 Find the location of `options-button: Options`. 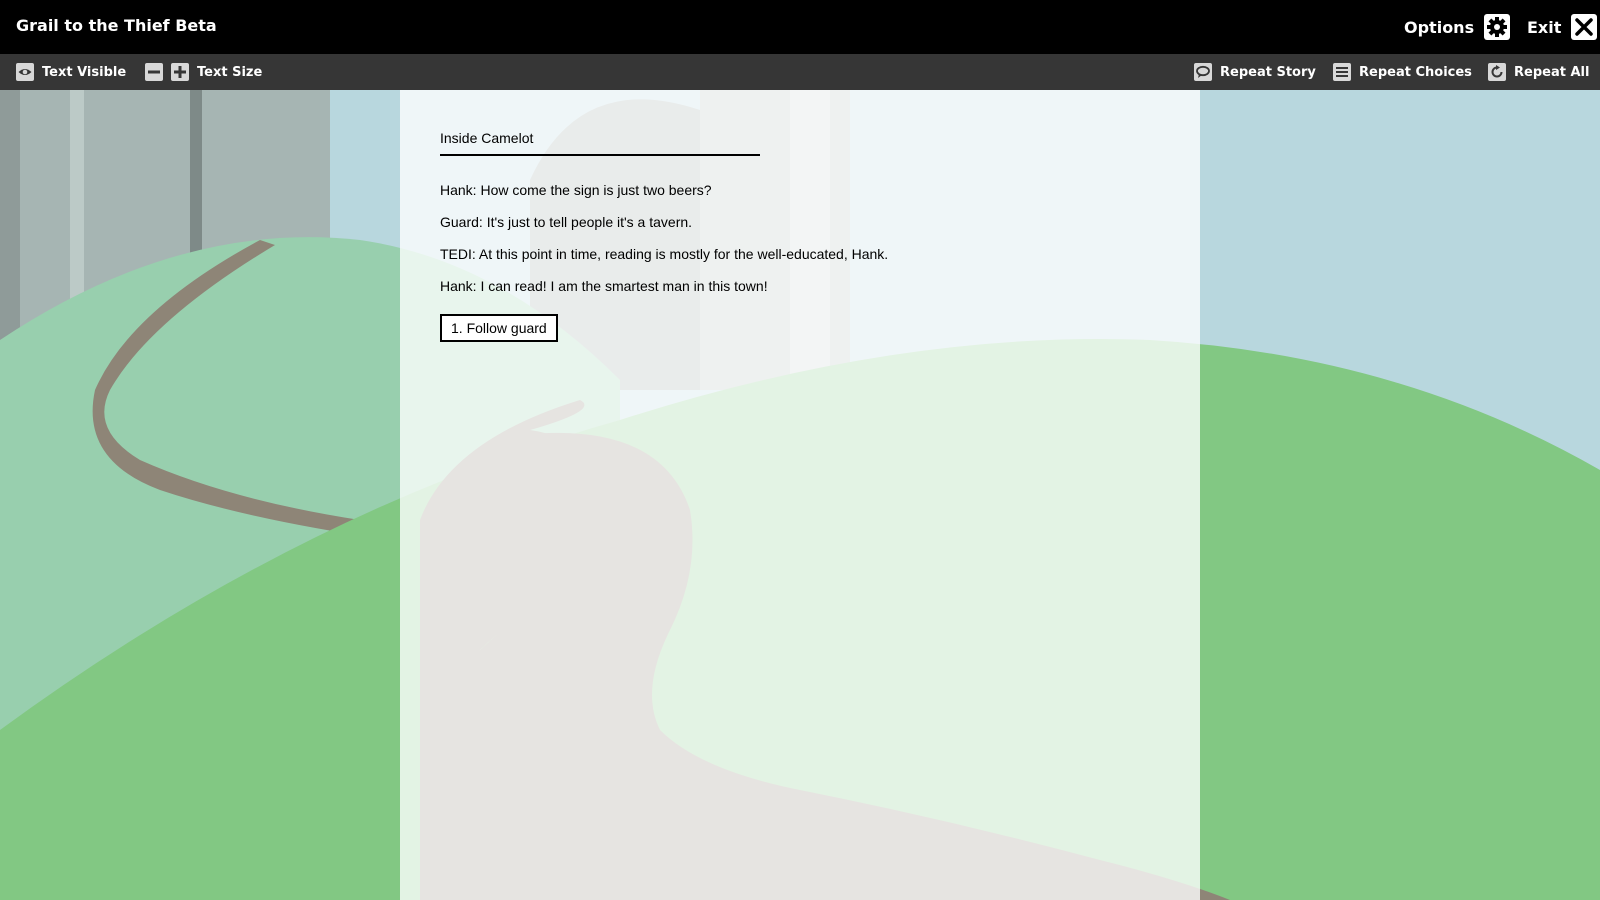

options-button: Options is located at coordinates (1457, 27).